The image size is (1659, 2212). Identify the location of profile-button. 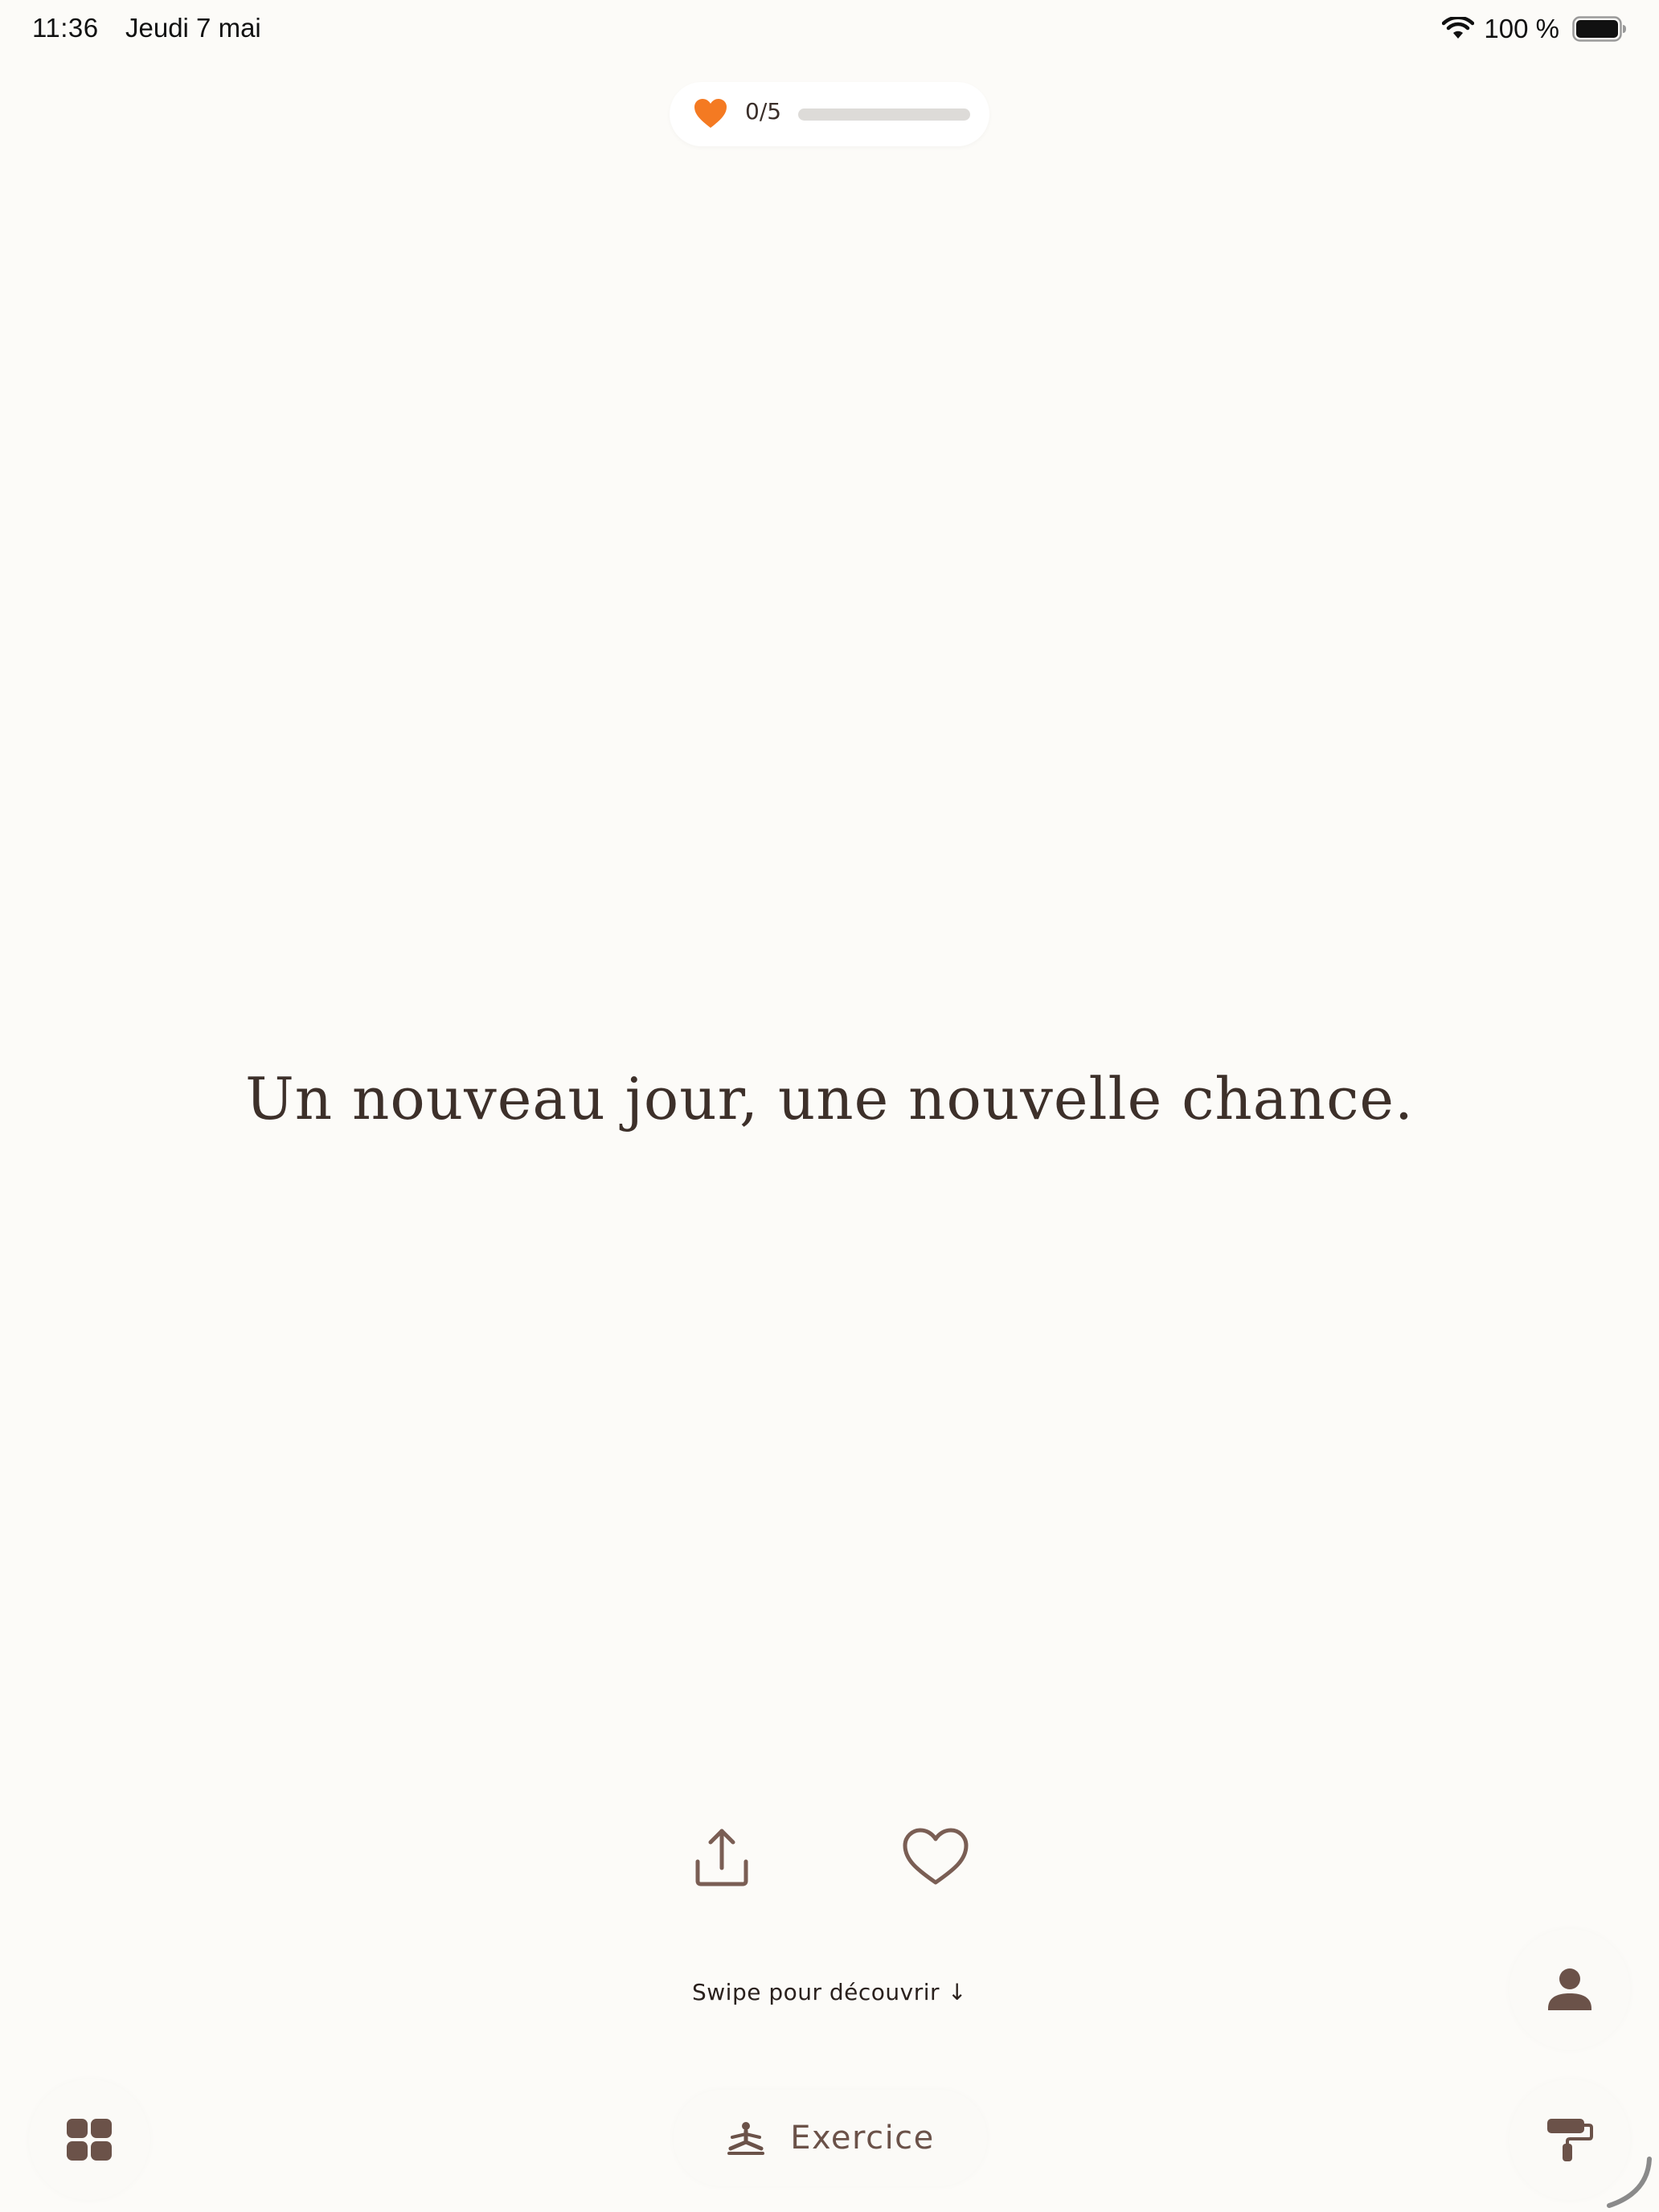
(1569, 1989).